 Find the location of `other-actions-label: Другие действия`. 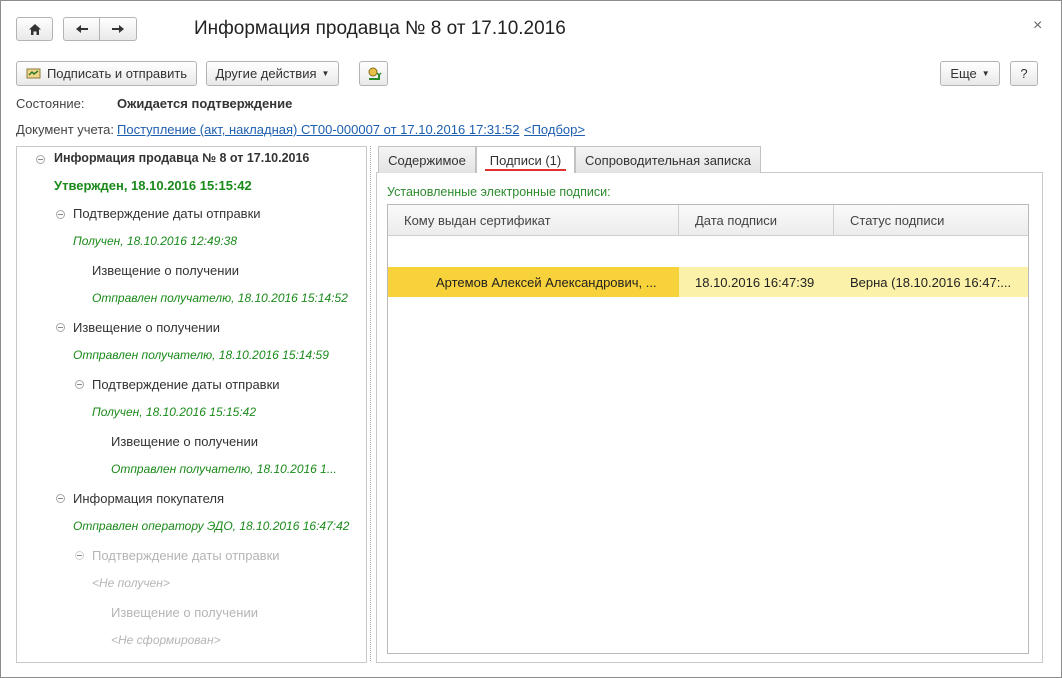

other-actions-label: Другие действия is located at coordinates (266, 73).